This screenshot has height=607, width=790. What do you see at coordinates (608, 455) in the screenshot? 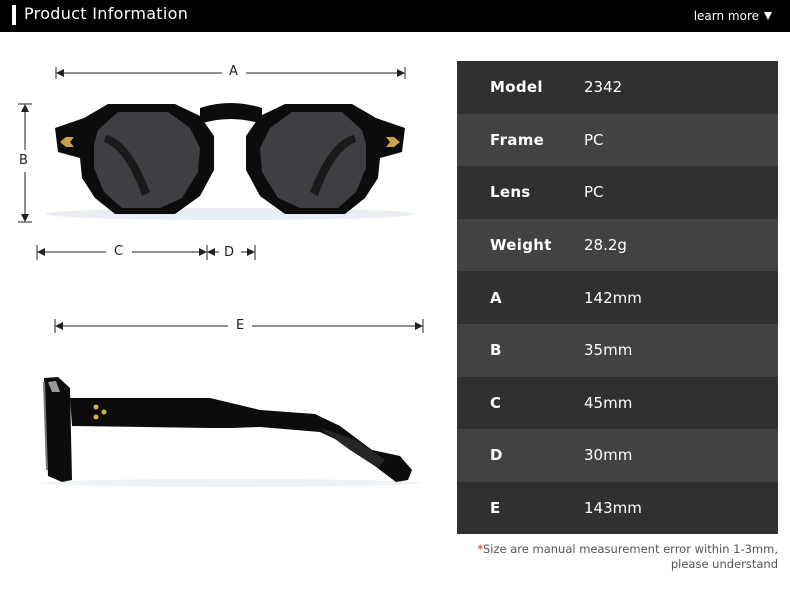
I see `spec-value: 30mm` at bounding box center [608, 455].